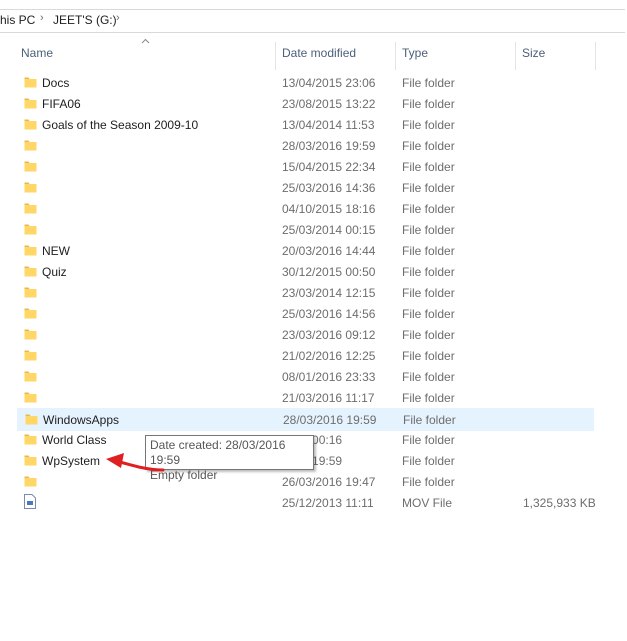 The image size is (627, 641). Describe the element at coordinates (61, 104) in the screenshot. I see `file-name: FIFA06` at that location.